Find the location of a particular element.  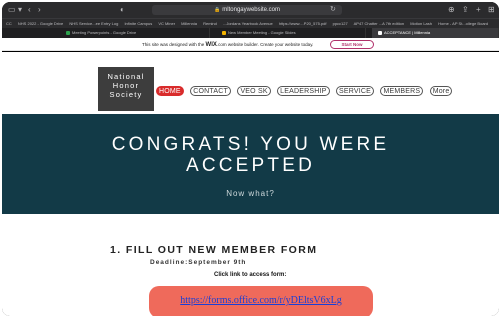

nav-home: HOME is located at coordinates (170, 91).